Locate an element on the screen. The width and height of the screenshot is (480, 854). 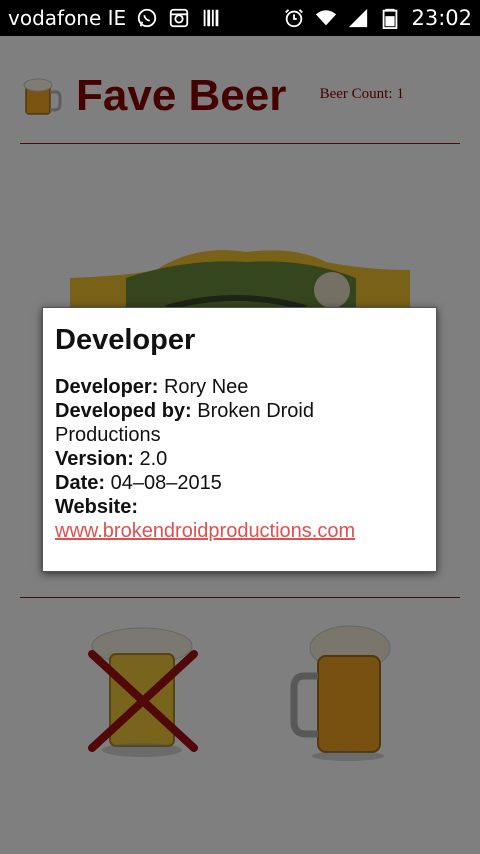
instagram-icon is located at coordinates (179, 18).